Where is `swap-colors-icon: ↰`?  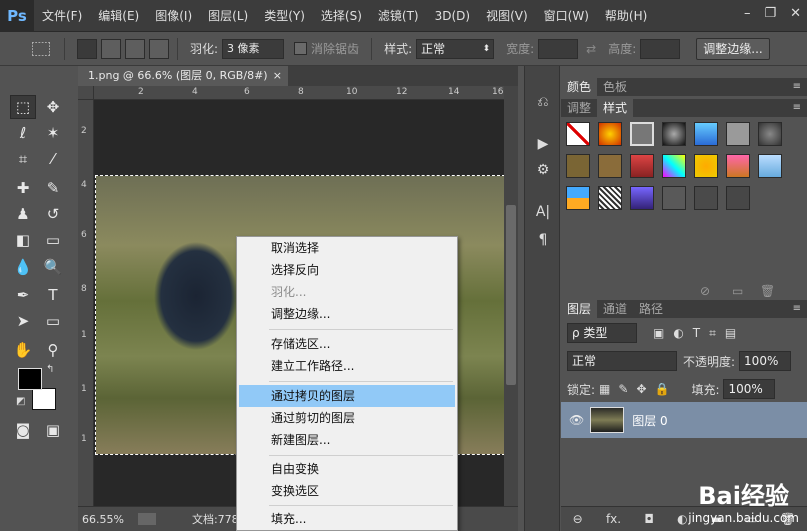 swap-colors-icon: ↰ is located at coordinates (50, 369).